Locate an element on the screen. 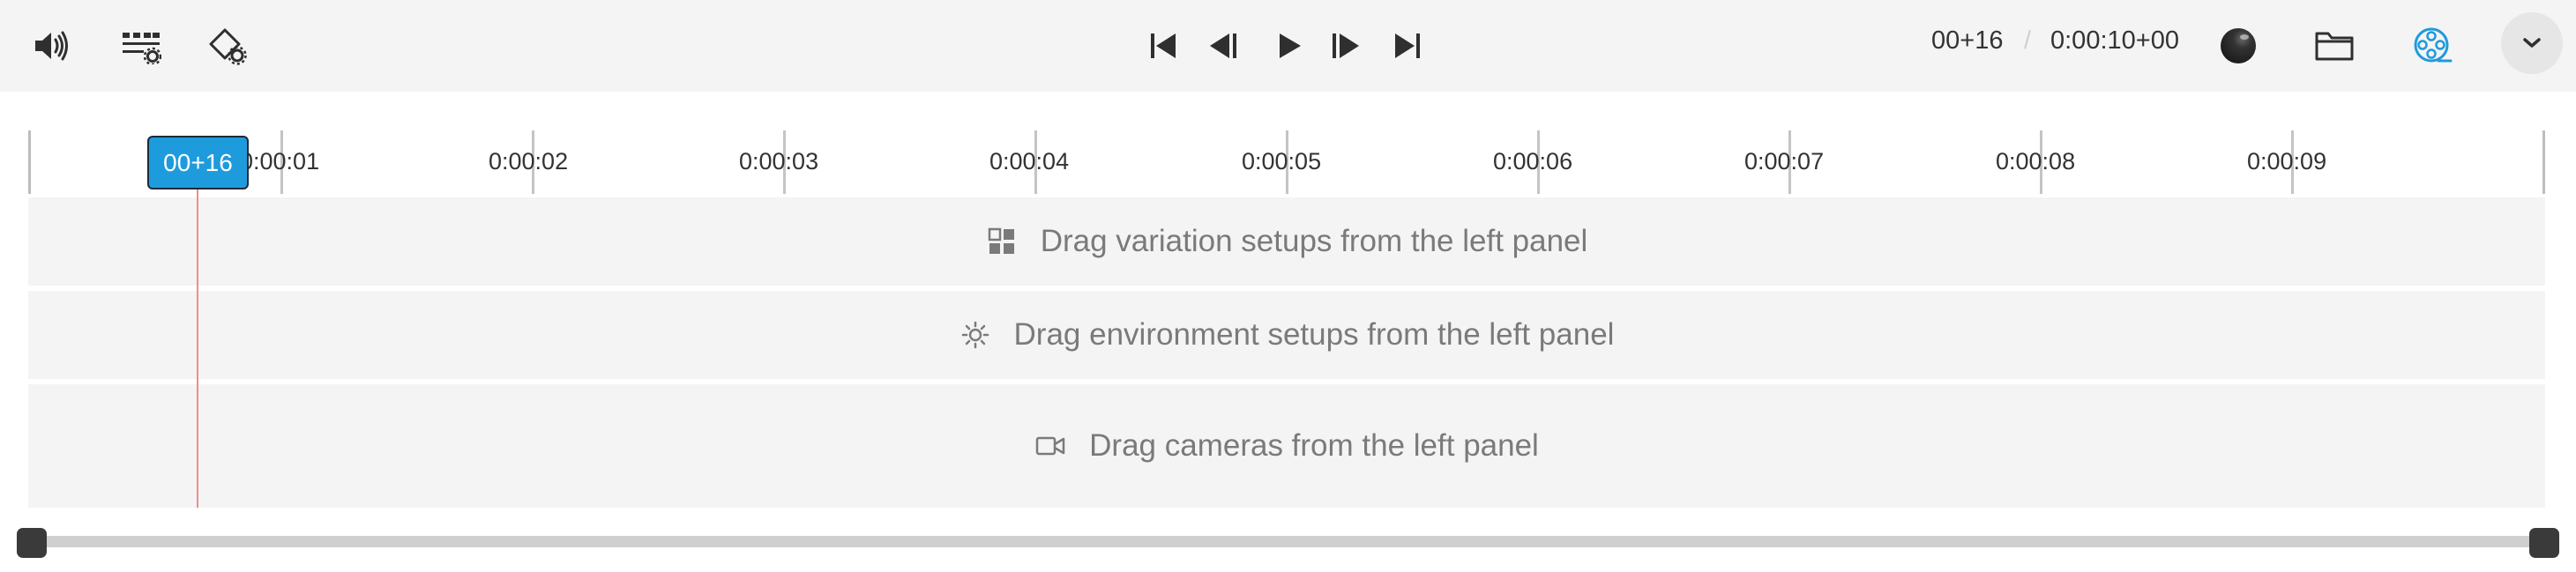 This screenshot has height=572, width=2576. ruler-tick-label: 0:00:02 is located at coordinates (529, 161).